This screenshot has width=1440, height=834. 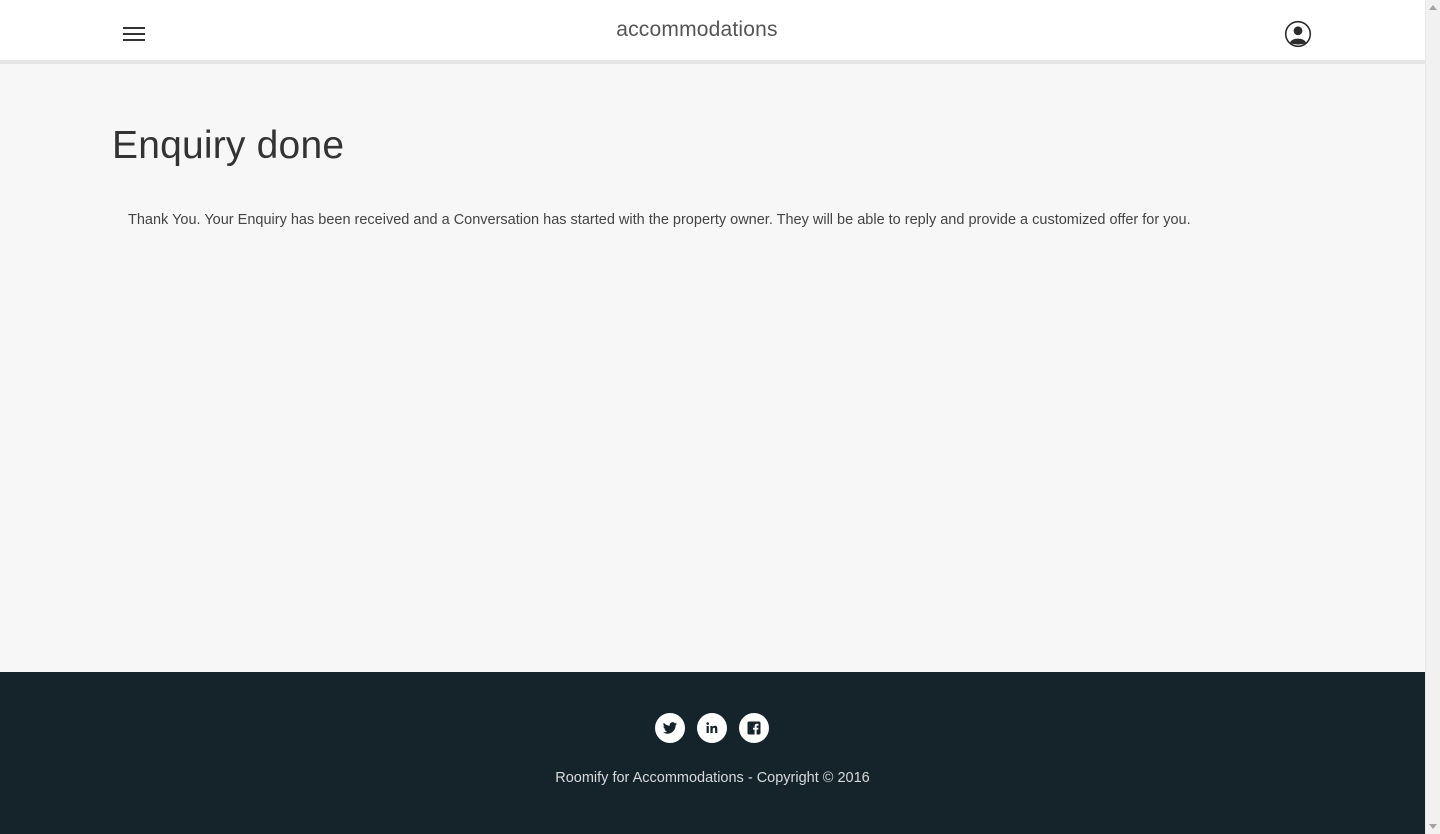 I want to click on twitter-icon, so click(x=670, y=728).